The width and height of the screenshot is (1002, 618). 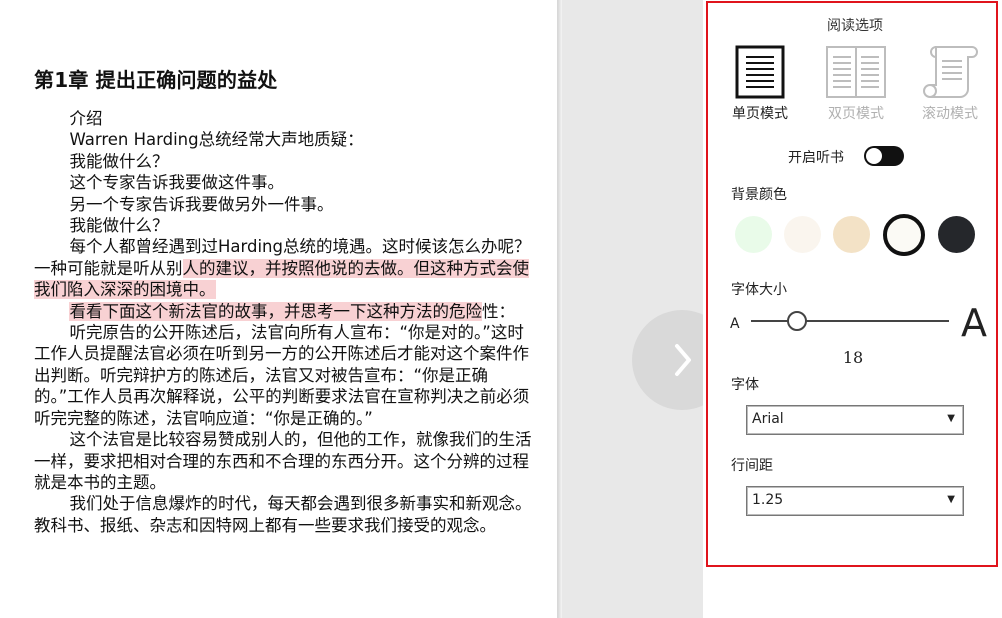 What do you see at coordinates (768, 500) in the screenshot?
I see `line-spacing-select-value: 1.25` at bounding box center [768, 500].